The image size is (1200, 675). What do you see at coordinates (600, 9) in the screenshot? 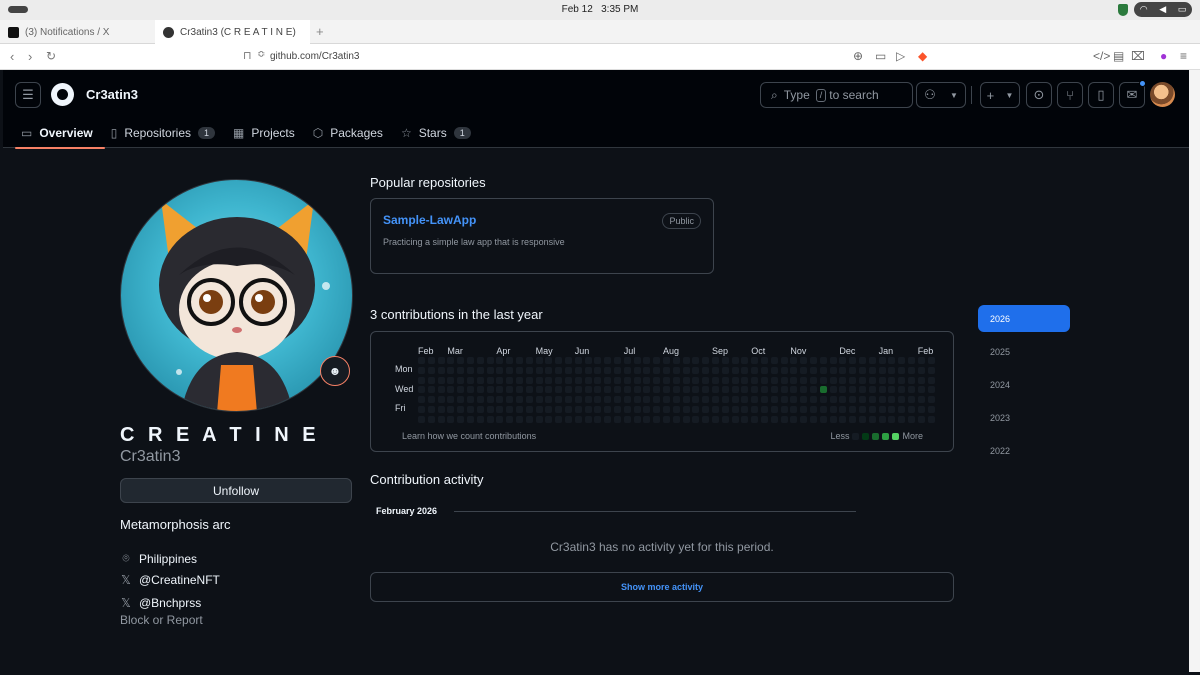
I see `clock: Feb 12 3:35 PM` at bounding box center [600, 9].